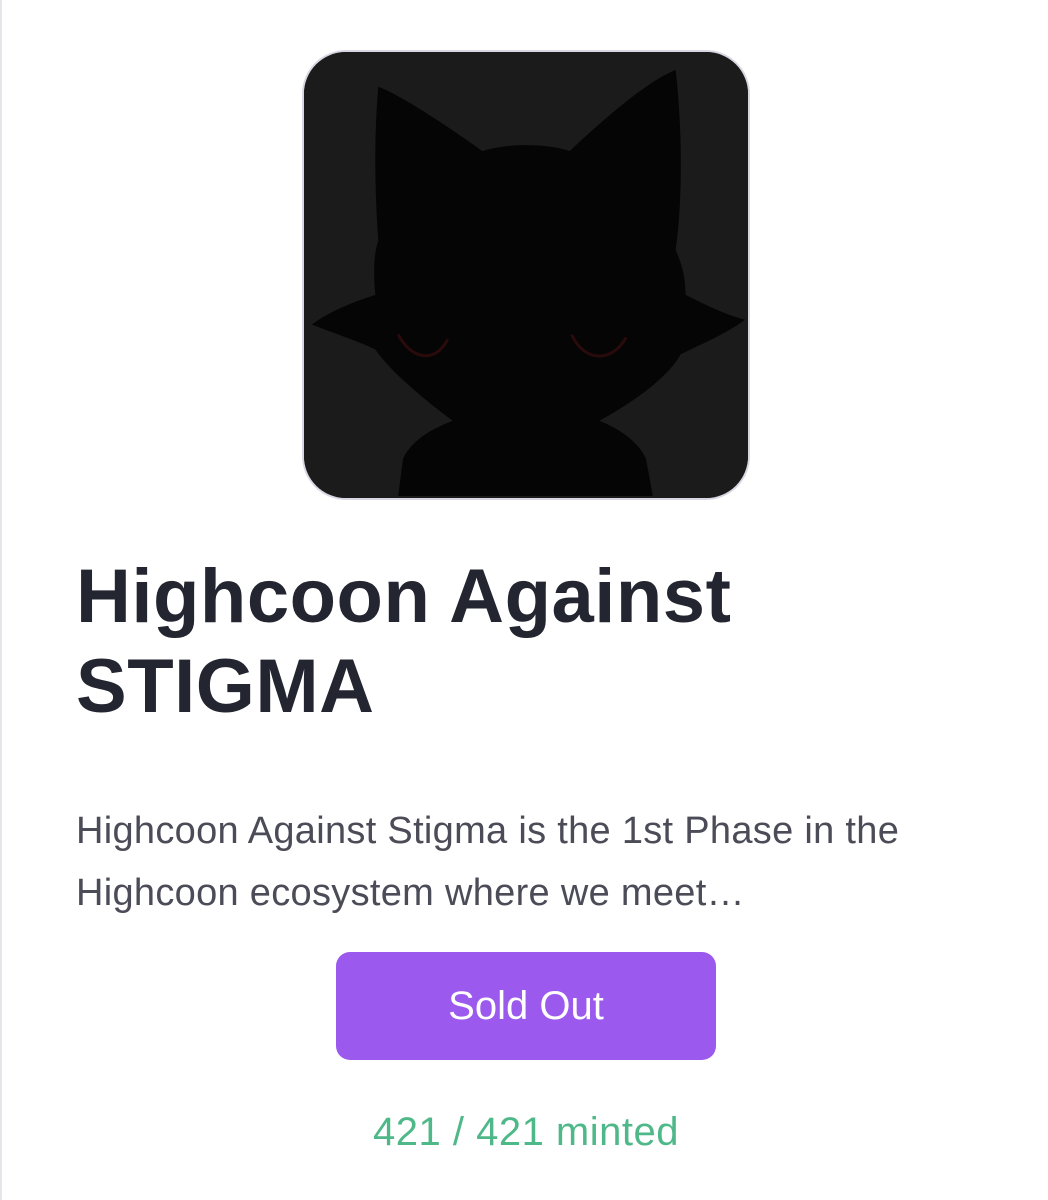 The width and height of the screenshot is (1048, 1200). What do you see at coordinates (526, 1006) in the screenshot?
I see `sold-out-button: Sold Out` at bounding box center [526, 1006].